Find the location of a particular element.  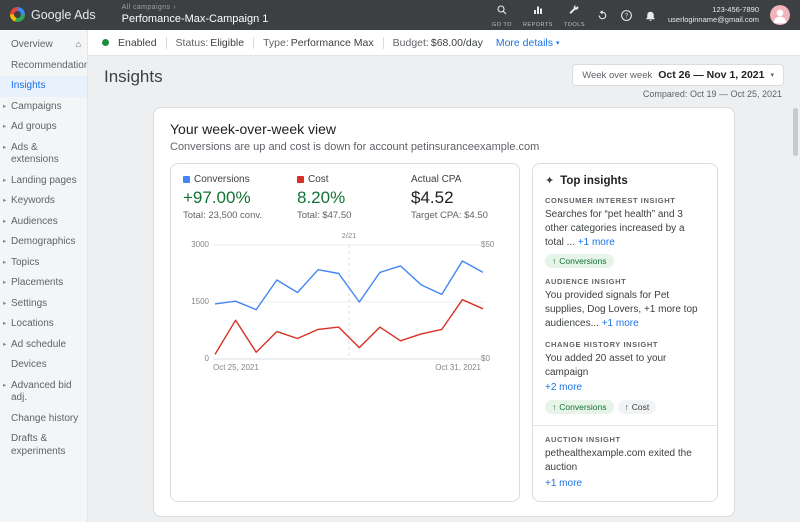

insight-chips: ↑ Conversions ↑ Cost is located at coordinates (625, 407).